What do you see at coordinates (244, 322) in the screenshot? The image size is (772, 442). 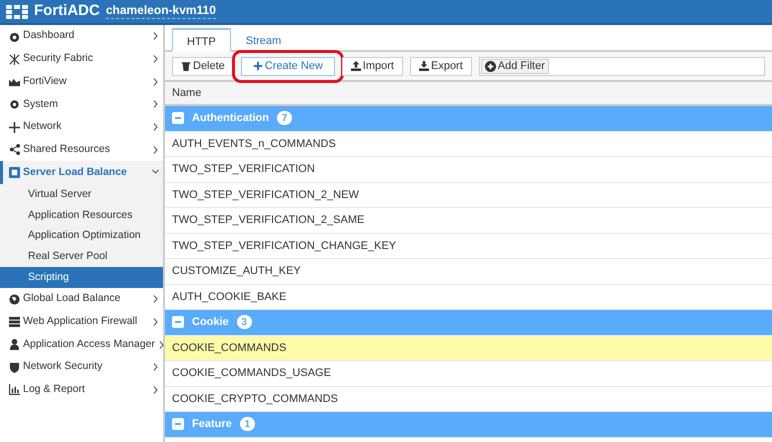 I see `count-badge: 3` at bounding box center [244, 322].